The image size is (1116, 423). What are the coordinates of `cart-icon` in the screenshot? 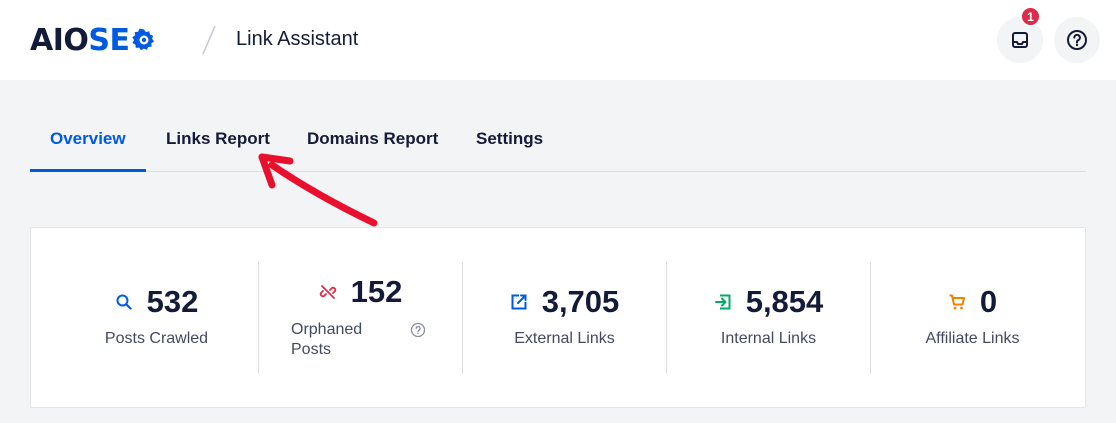 It's located at (957, 302).